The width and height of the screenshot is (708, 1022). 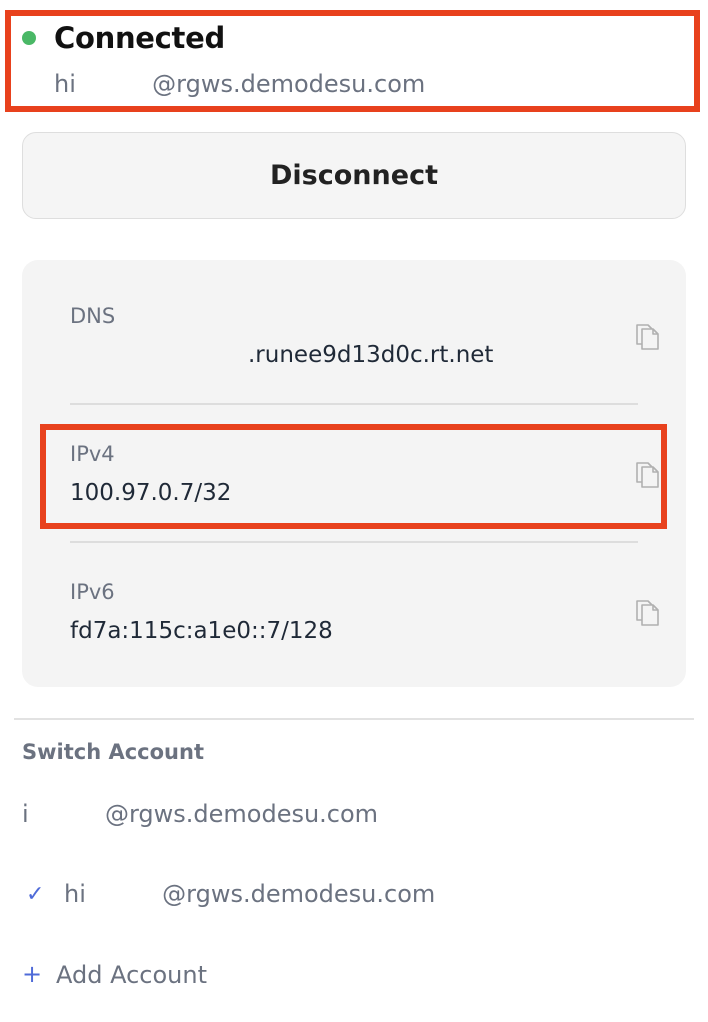 What do you see at coordinates (29, 38) in the screenshot?
I see `connected-status-dot-icon` at bounding box center [29, 38].